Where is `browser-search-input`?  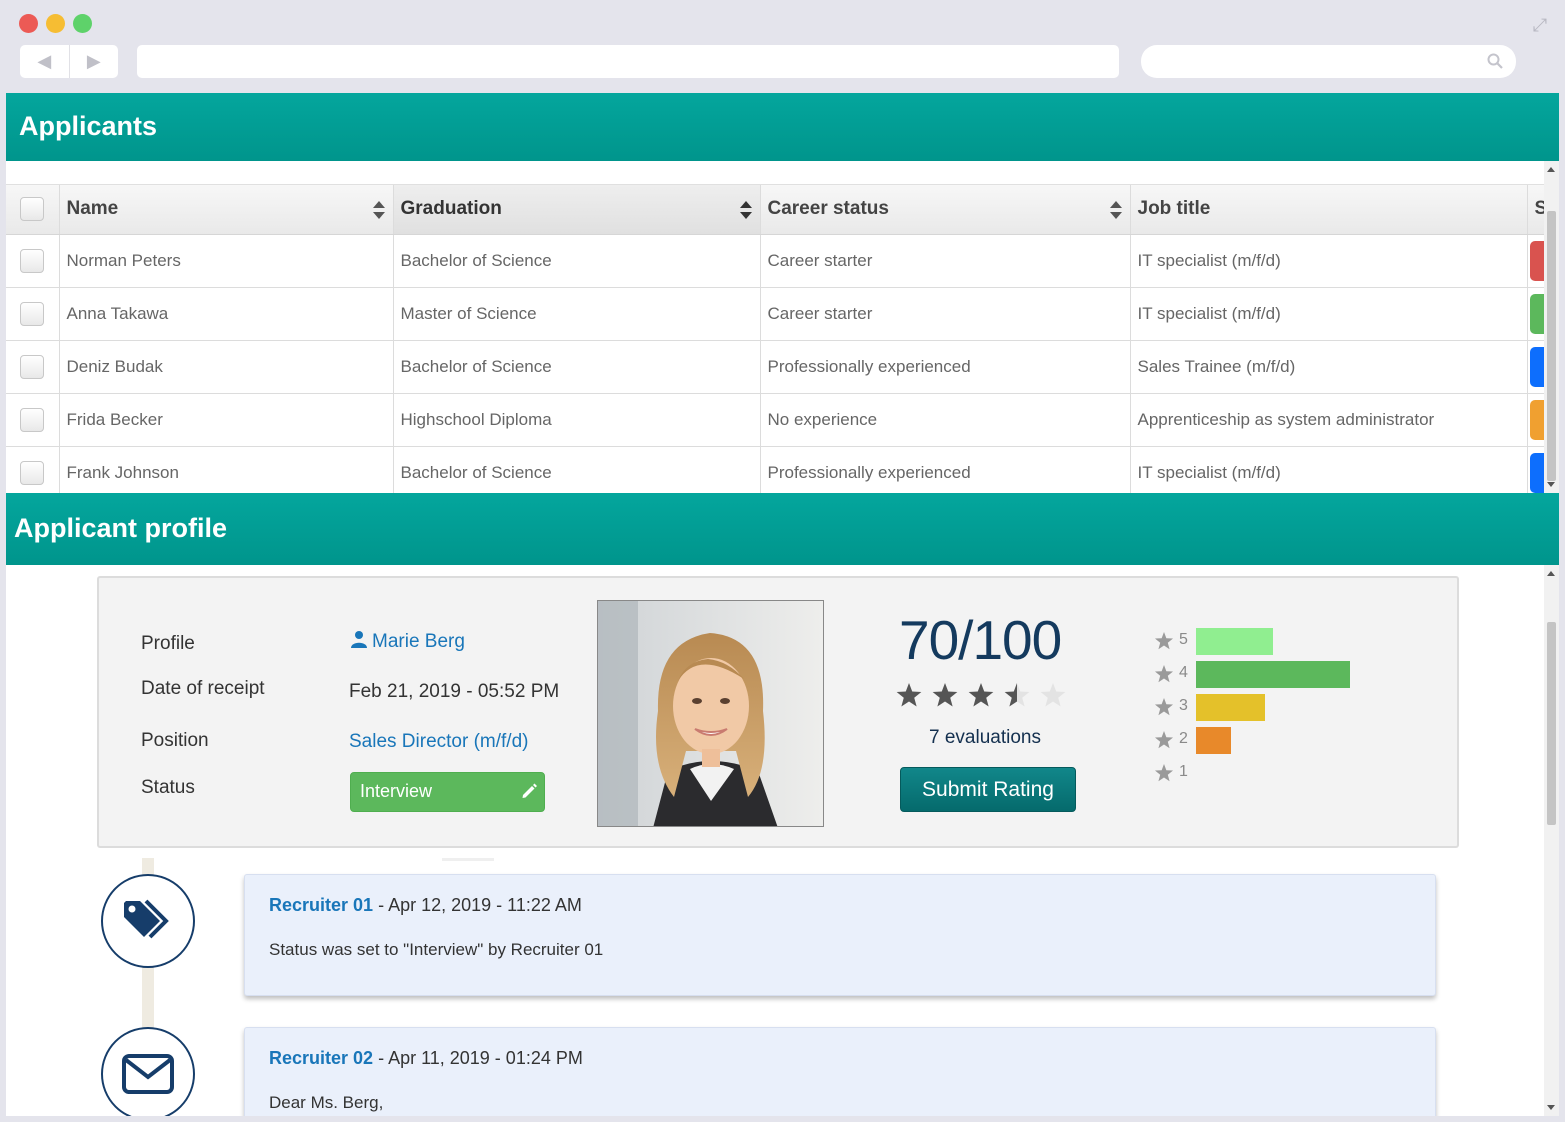 browser-search-input is located at coordinates (1328, 61).